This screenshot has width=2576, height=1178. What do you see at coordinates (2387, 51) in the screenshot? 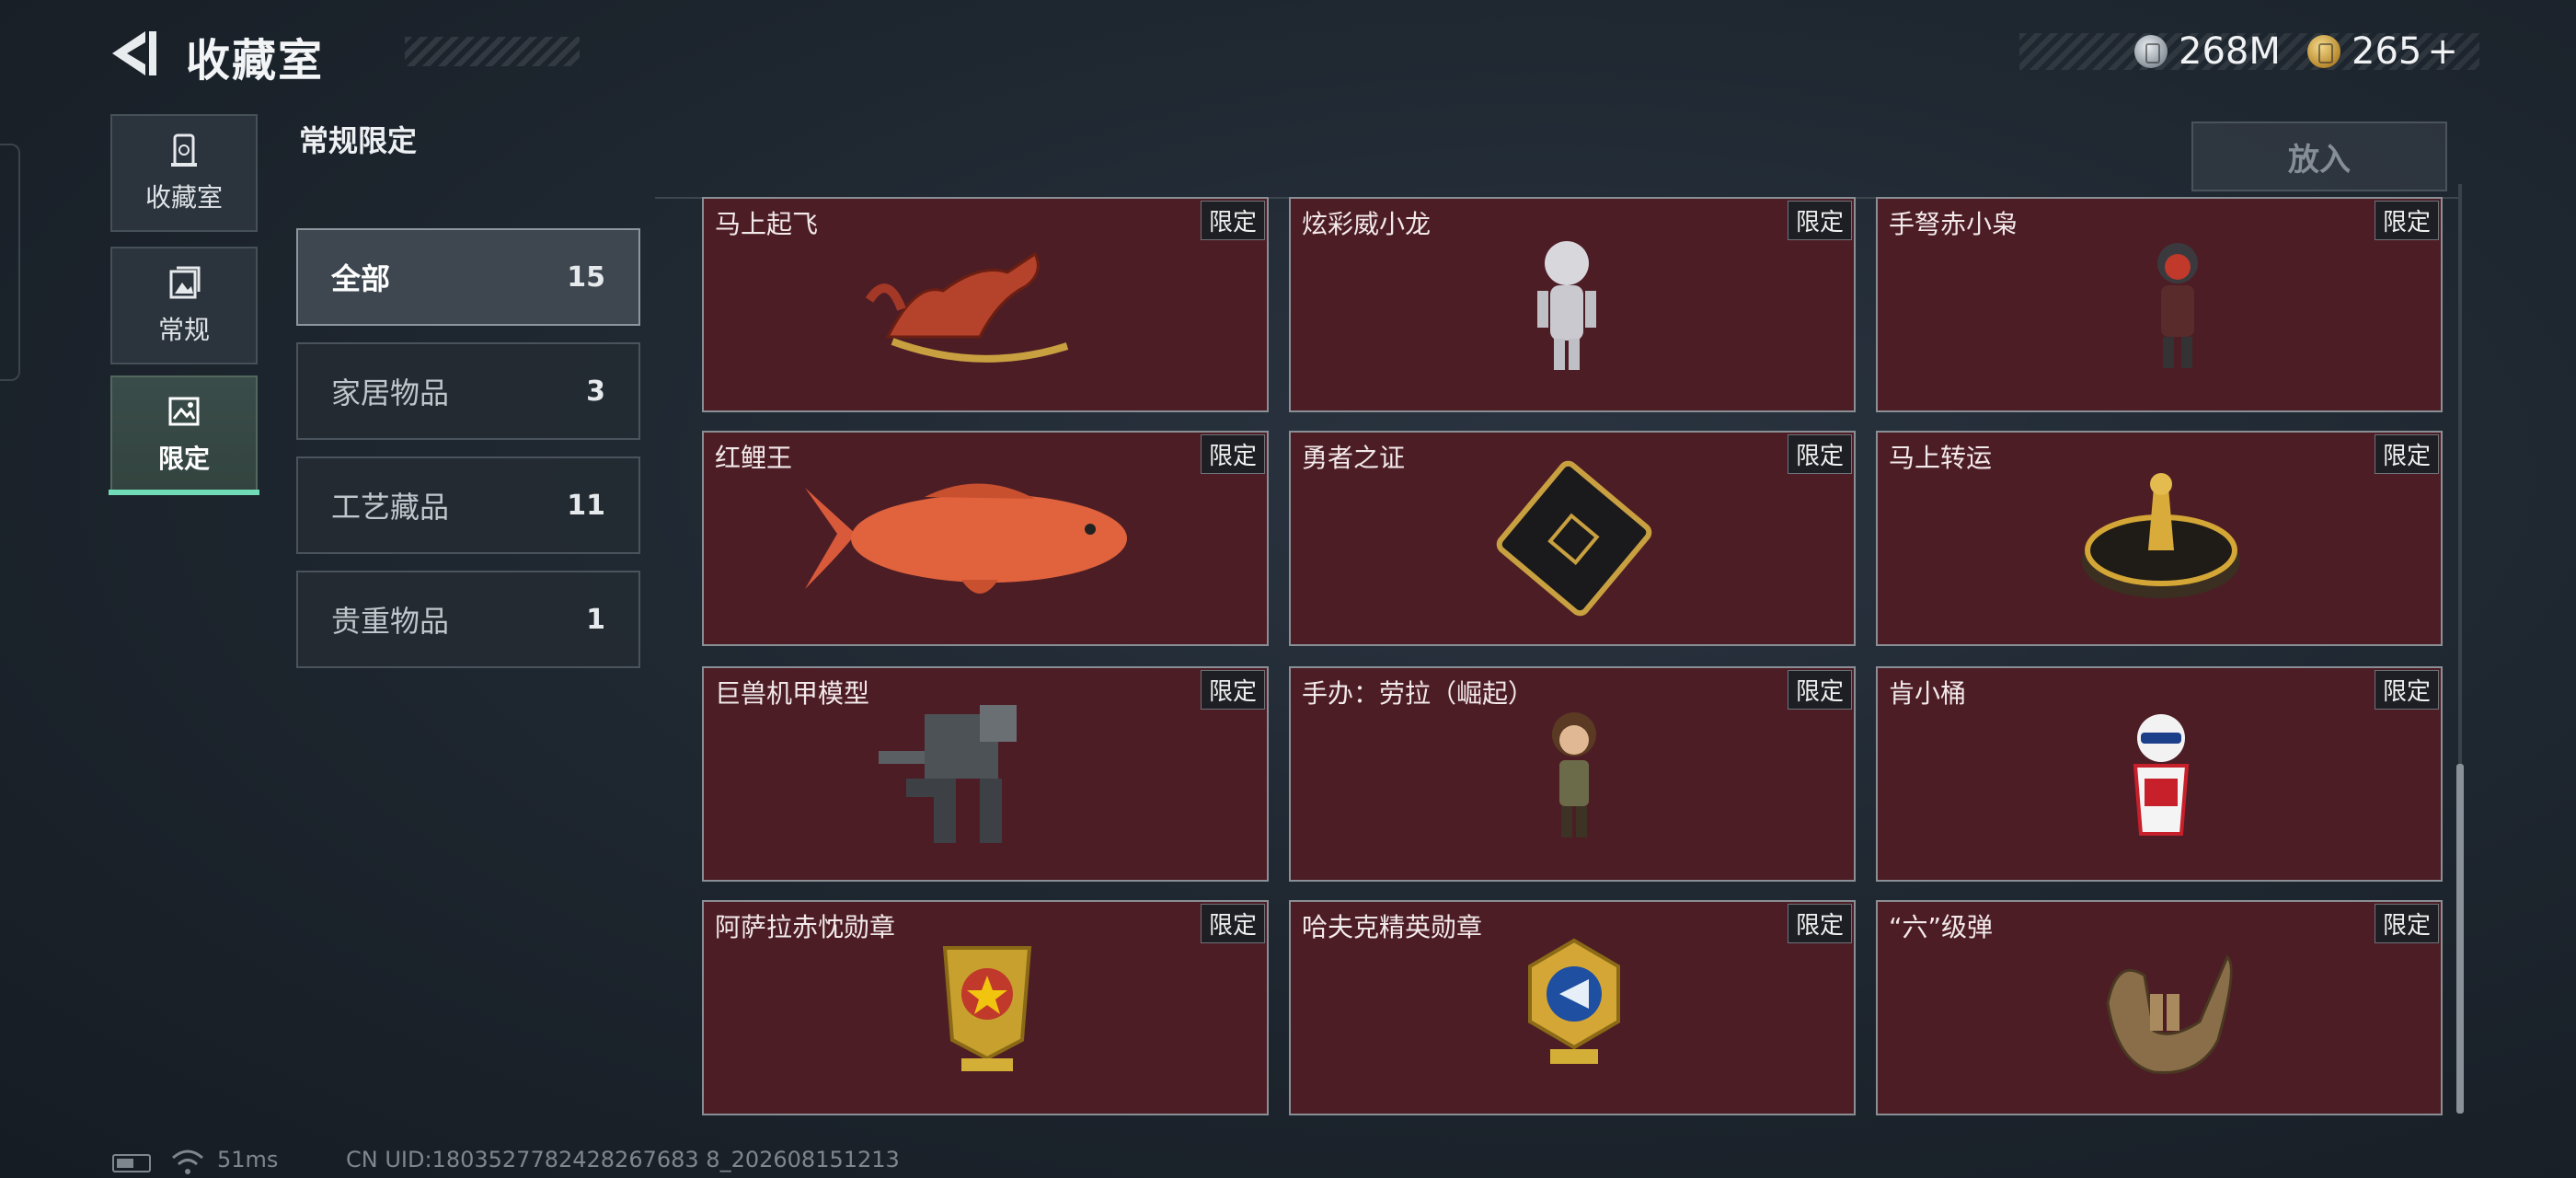
I see `gold-currency-value: 265` at bounding box center [2387, 51].